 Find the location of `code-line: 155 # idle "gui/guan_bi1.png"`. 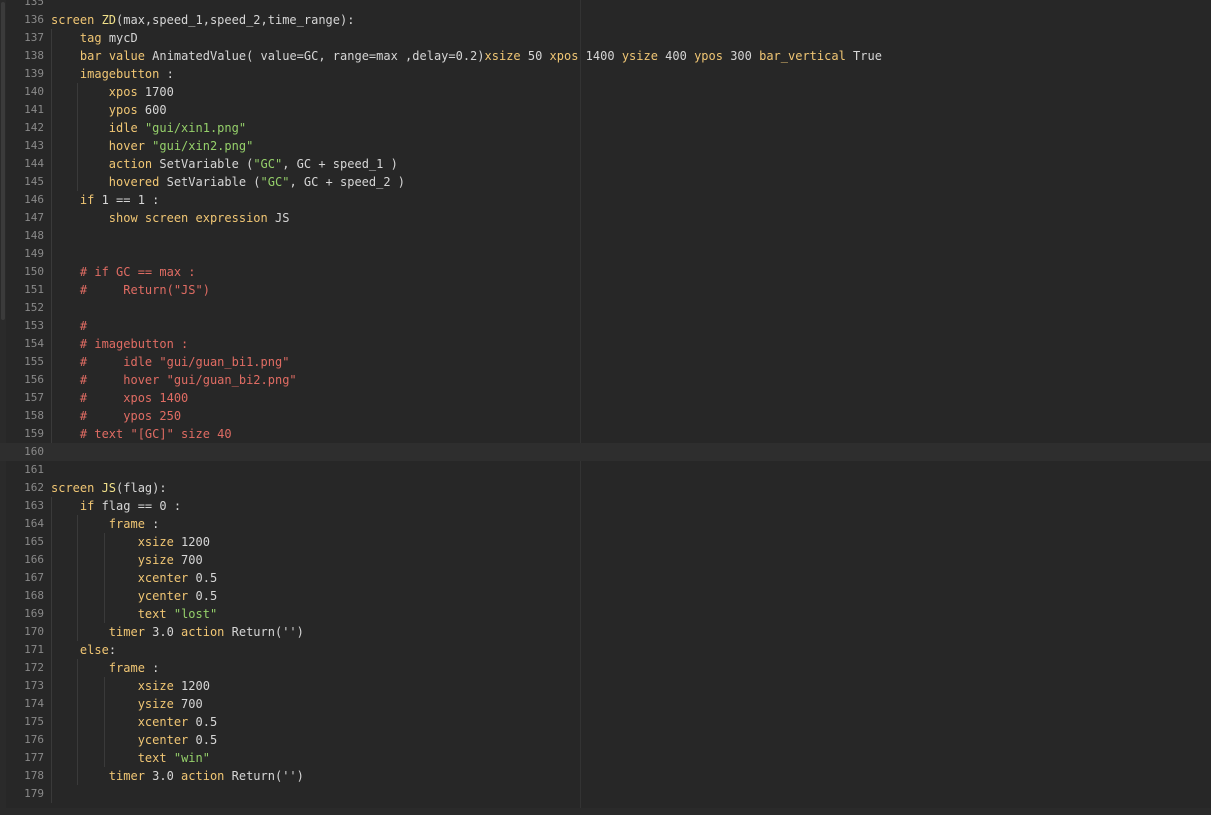

code-line: 155 # idle "gui/guan_bi1.png" is located at coordinates (605, 362).